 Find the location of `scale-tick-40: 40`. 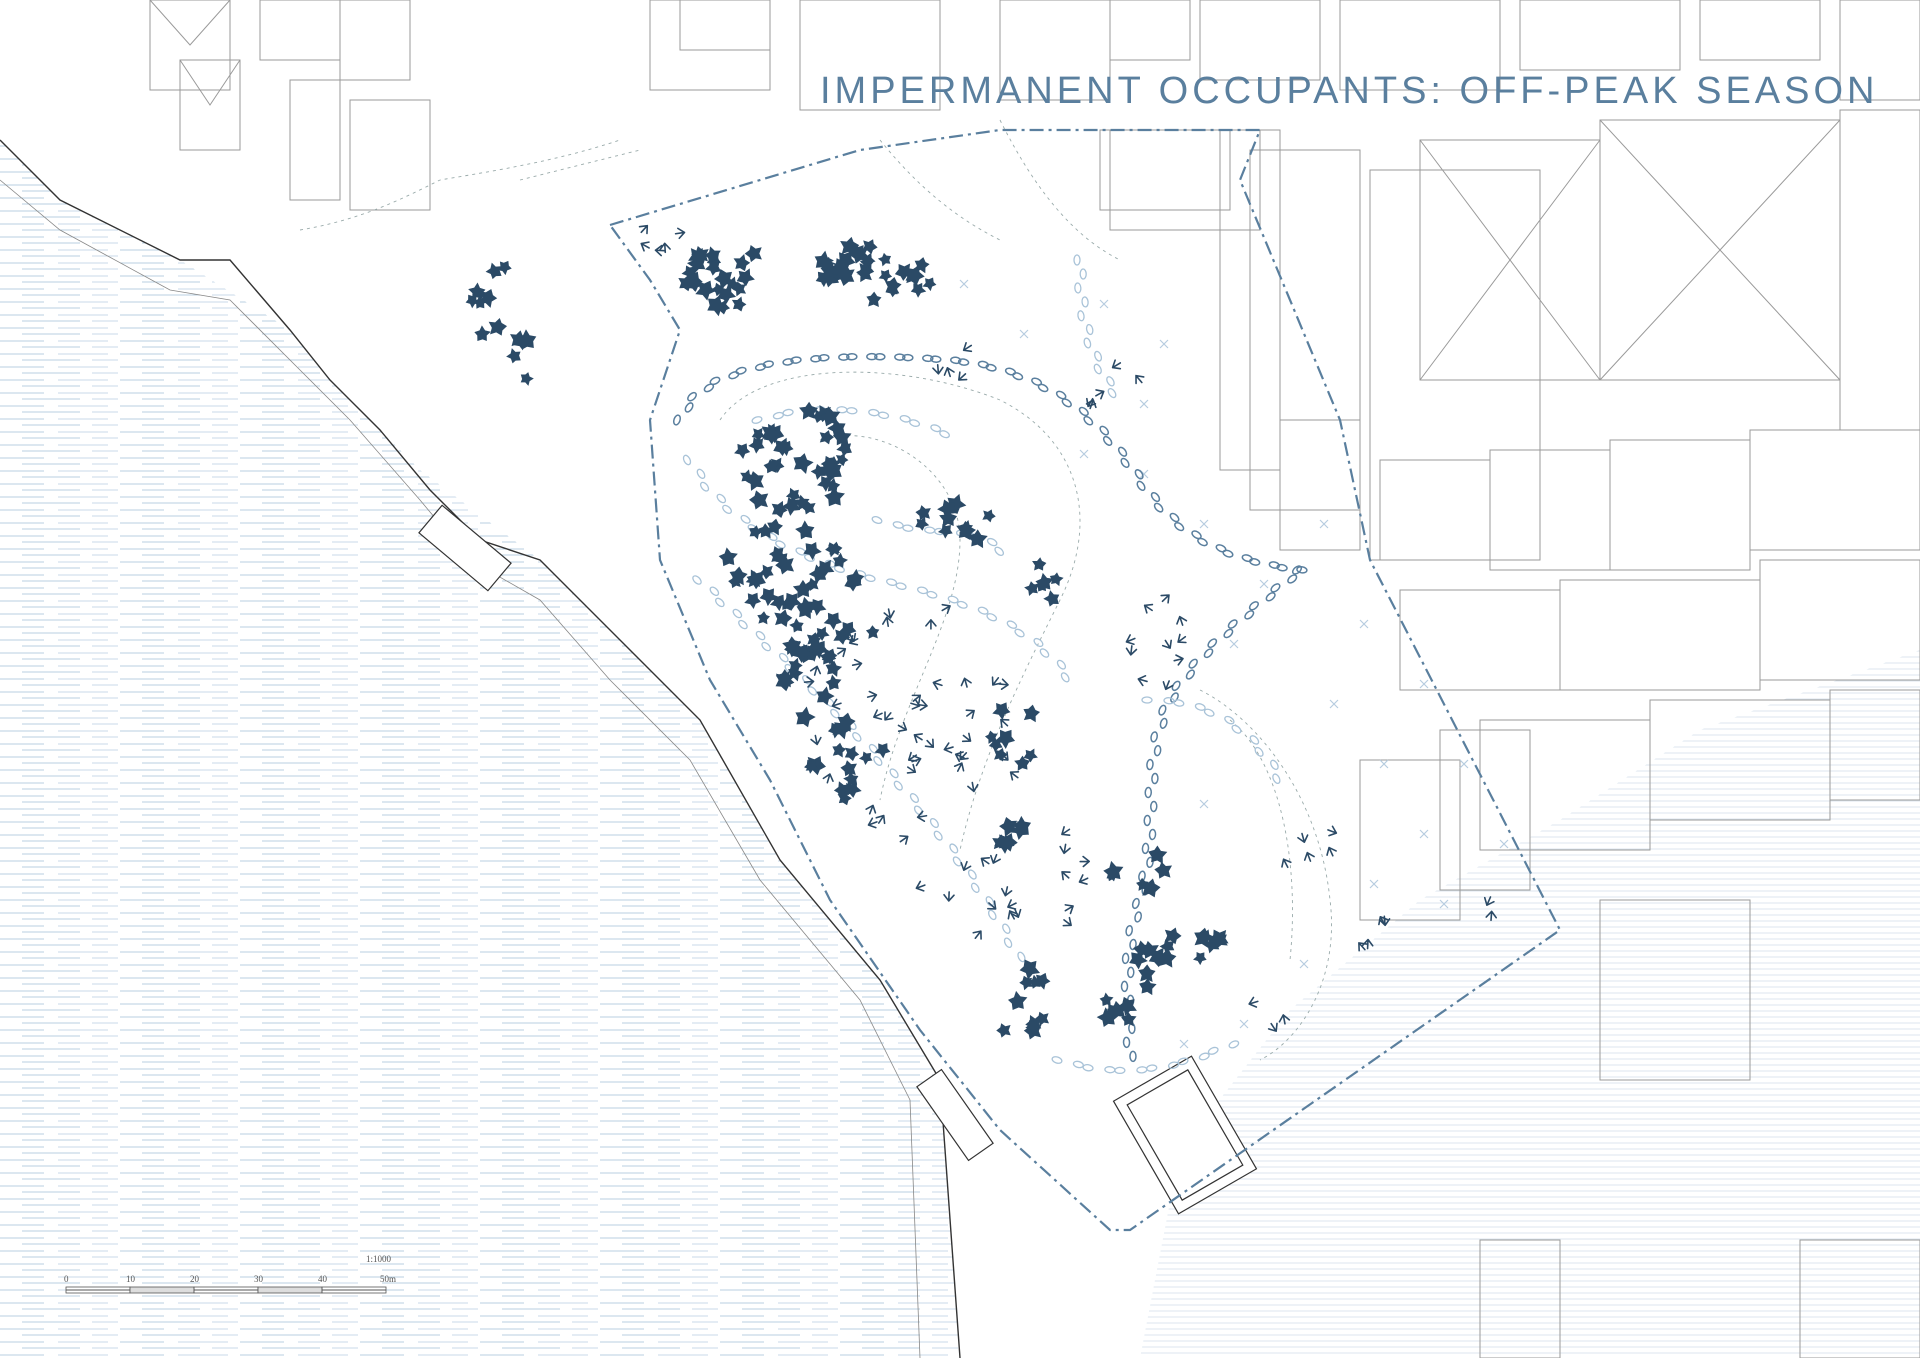

scale-tick-40: 40 is located at coordinates (323, 1279).